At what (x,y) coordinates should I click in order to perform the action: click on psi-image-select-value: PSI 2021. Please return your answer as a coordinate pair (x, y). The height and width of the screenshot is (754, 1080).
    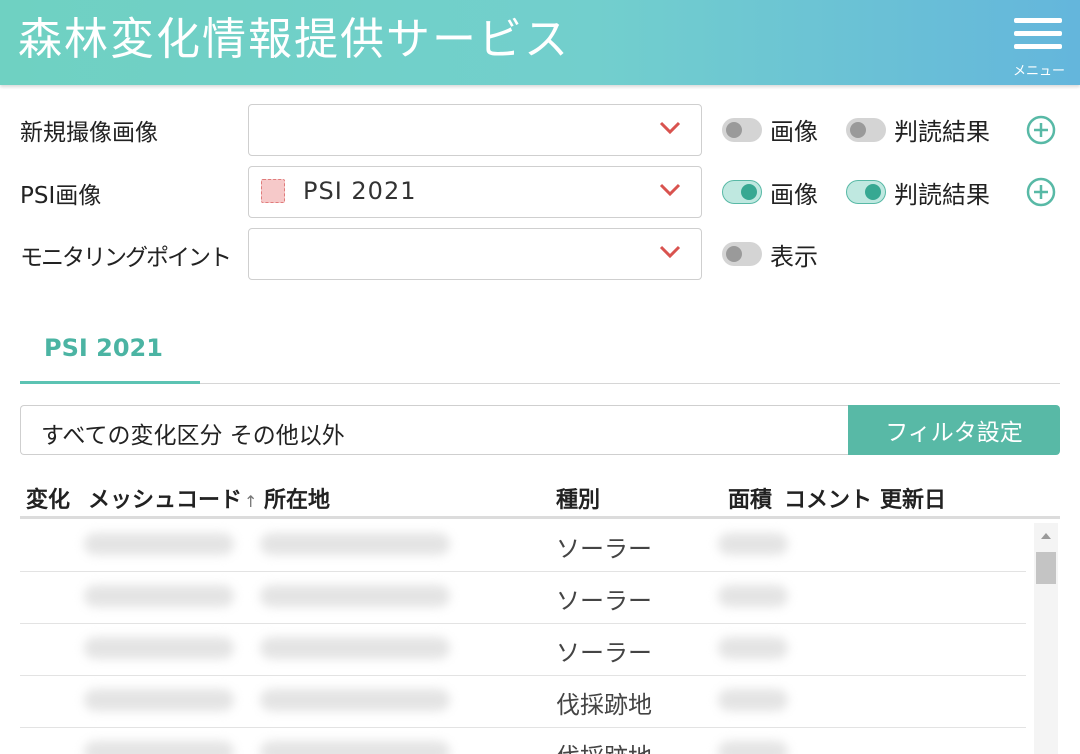
    Looking at the image, I should click on (360, 191).